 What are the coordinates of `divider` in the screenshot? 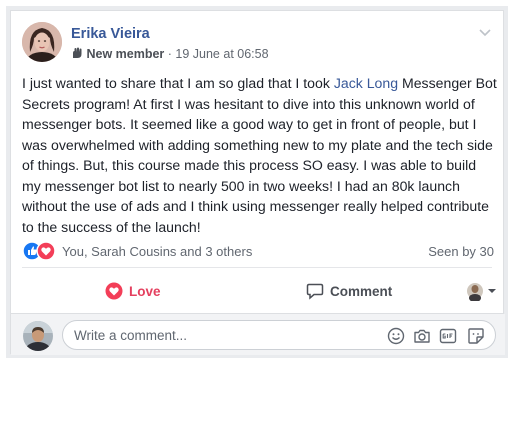 It's located at (257, 267).